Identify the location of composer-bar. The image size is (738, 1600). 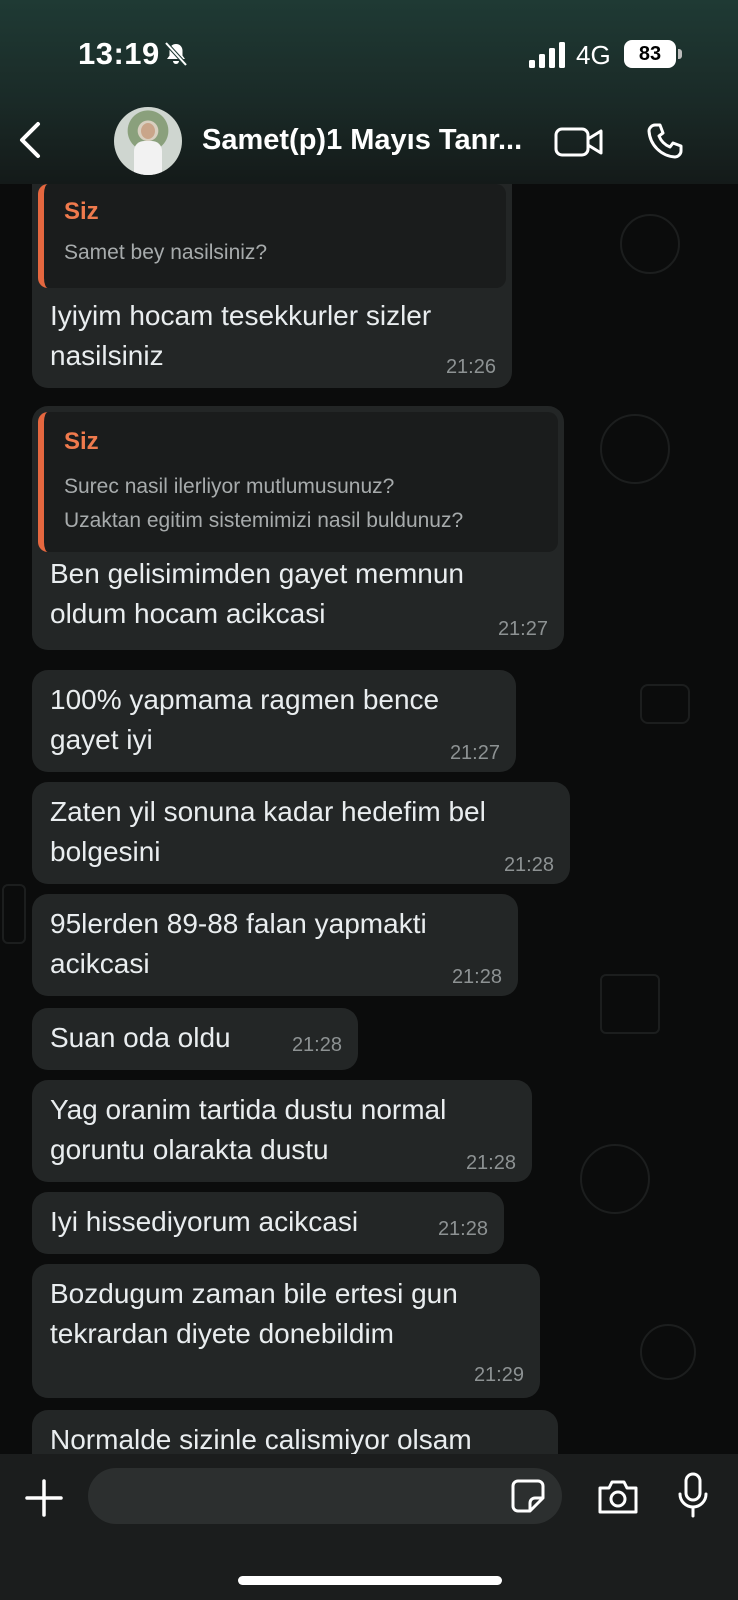
(369, 1527).